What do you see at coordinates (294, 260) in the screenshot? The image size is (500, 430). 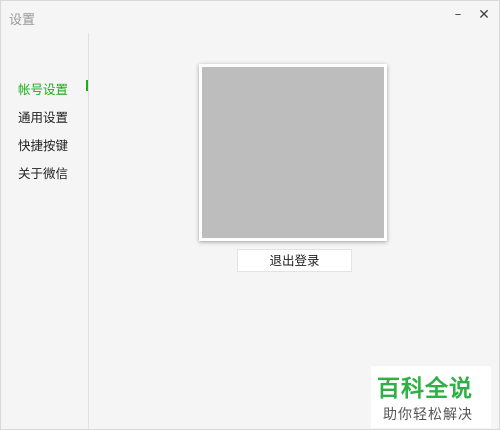 I see `logout-button: 退出登录` at bounding box center [294, 260].